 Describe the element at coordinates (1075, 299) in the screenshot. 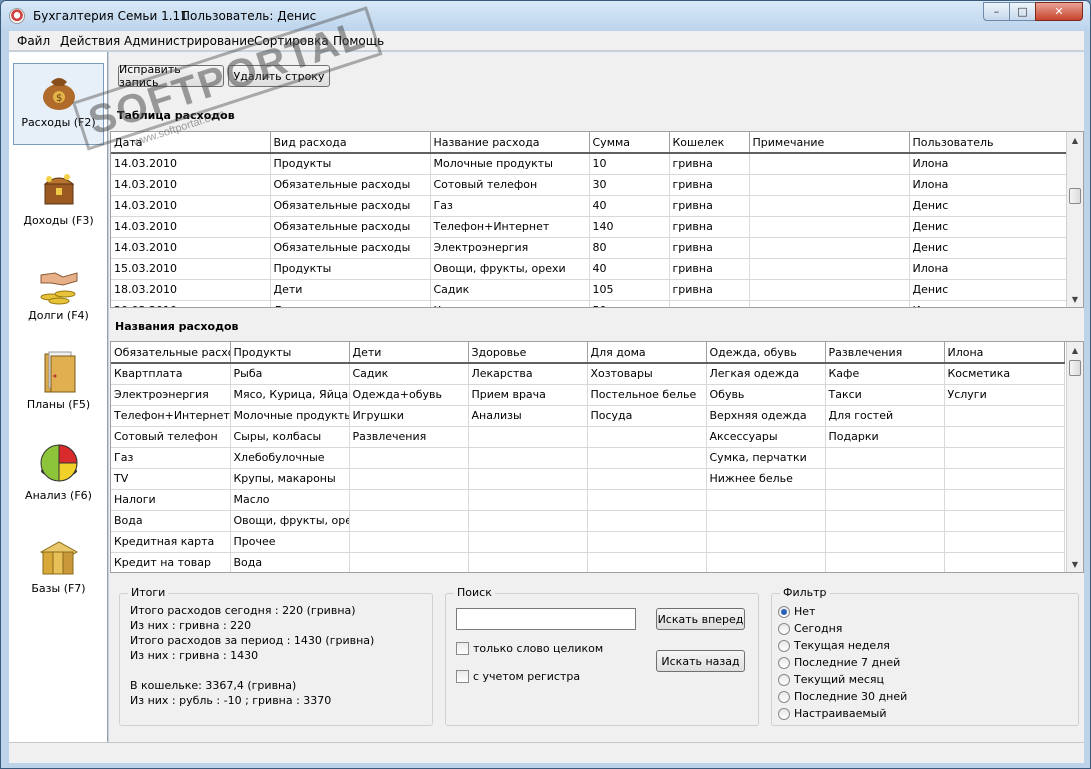

I see `scroll-down-icon: ▼` at that location.